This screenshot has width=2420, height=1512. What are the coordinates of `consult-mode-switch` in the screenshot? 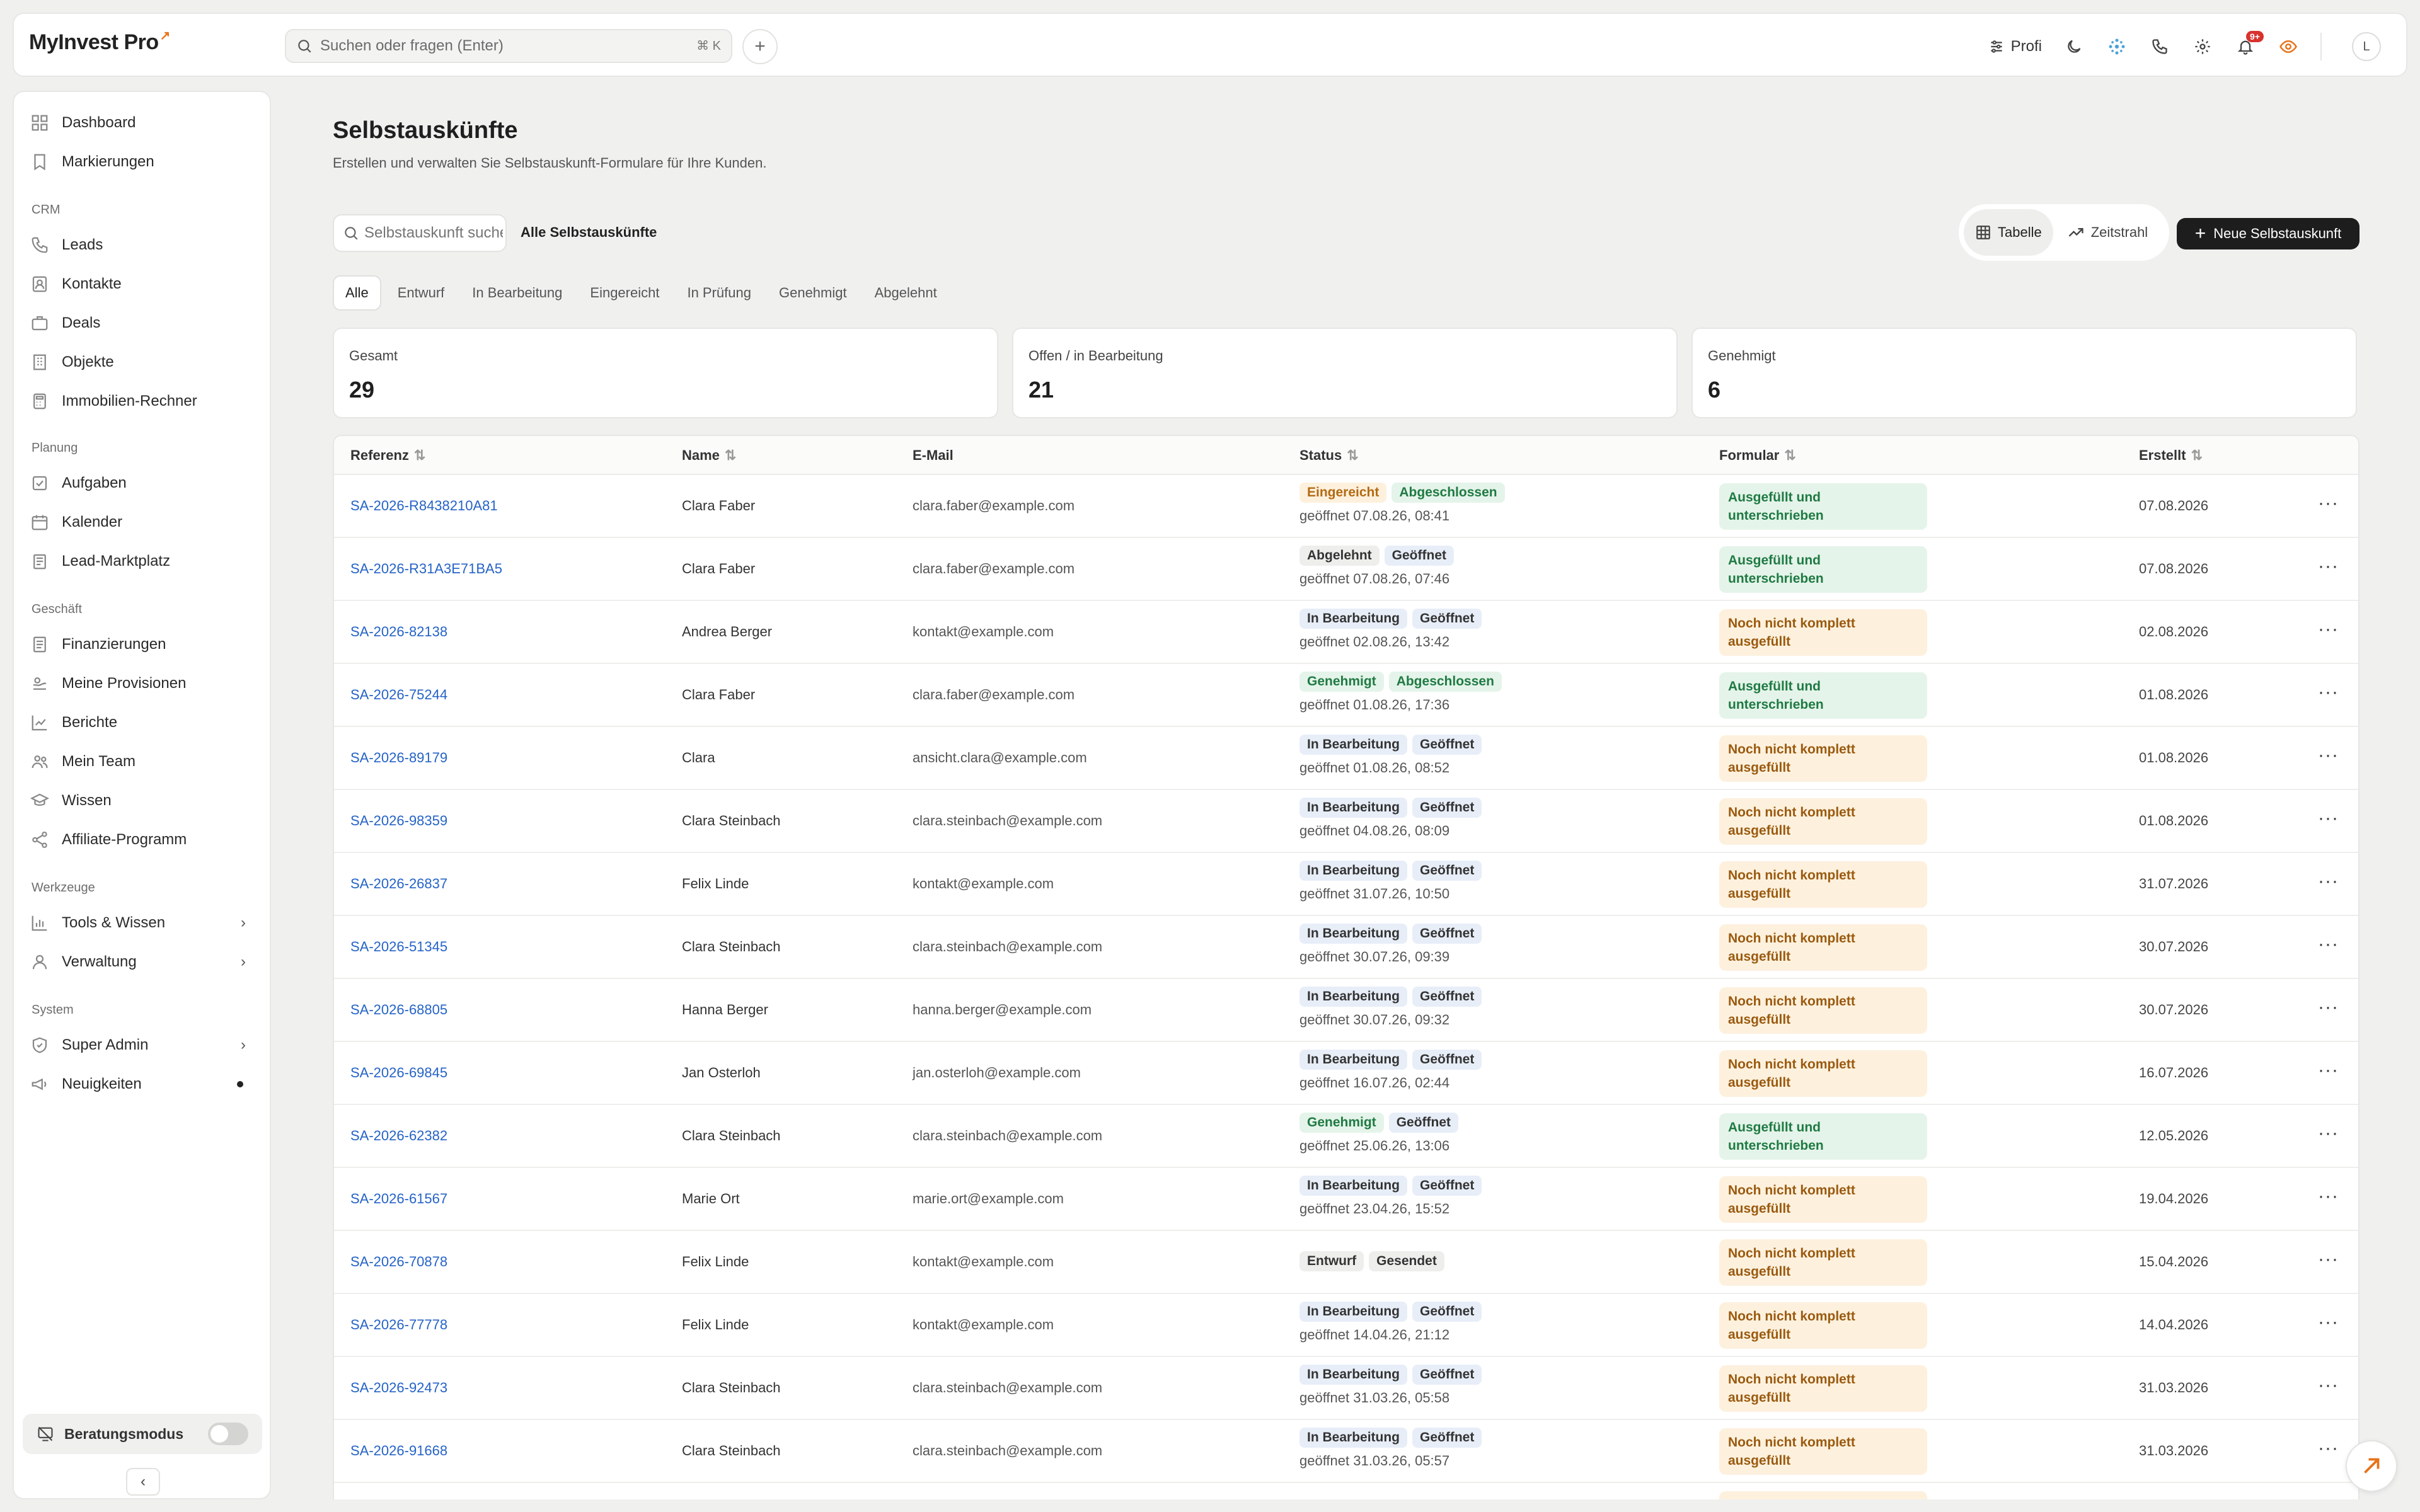 It's located at (228, 1434).